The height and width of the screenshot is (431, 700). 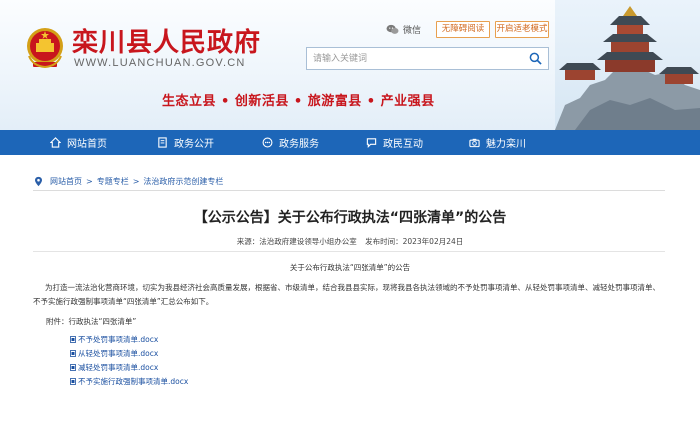 I want to click on chat-icon, so click(x=267, y=142).